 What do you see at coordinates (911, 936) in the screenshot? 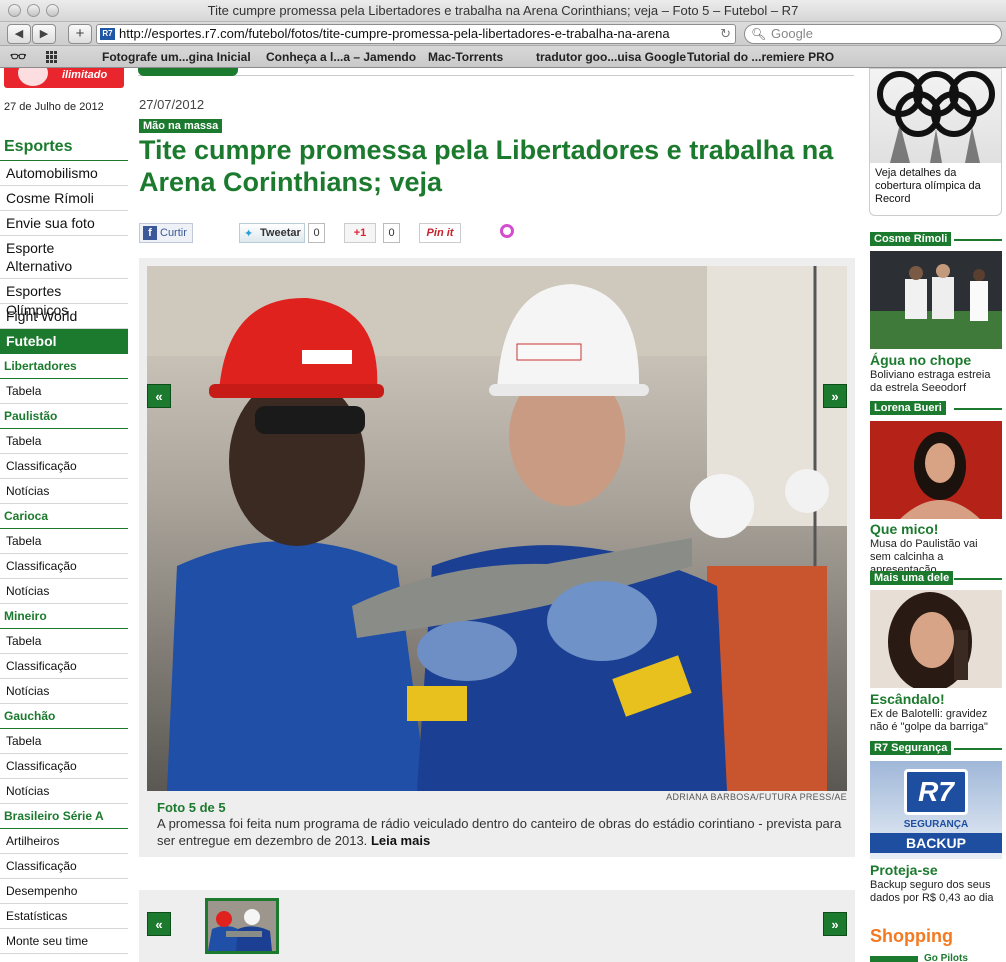
I see `shopping-heading: Shopping` at bounding box center [911, 936].